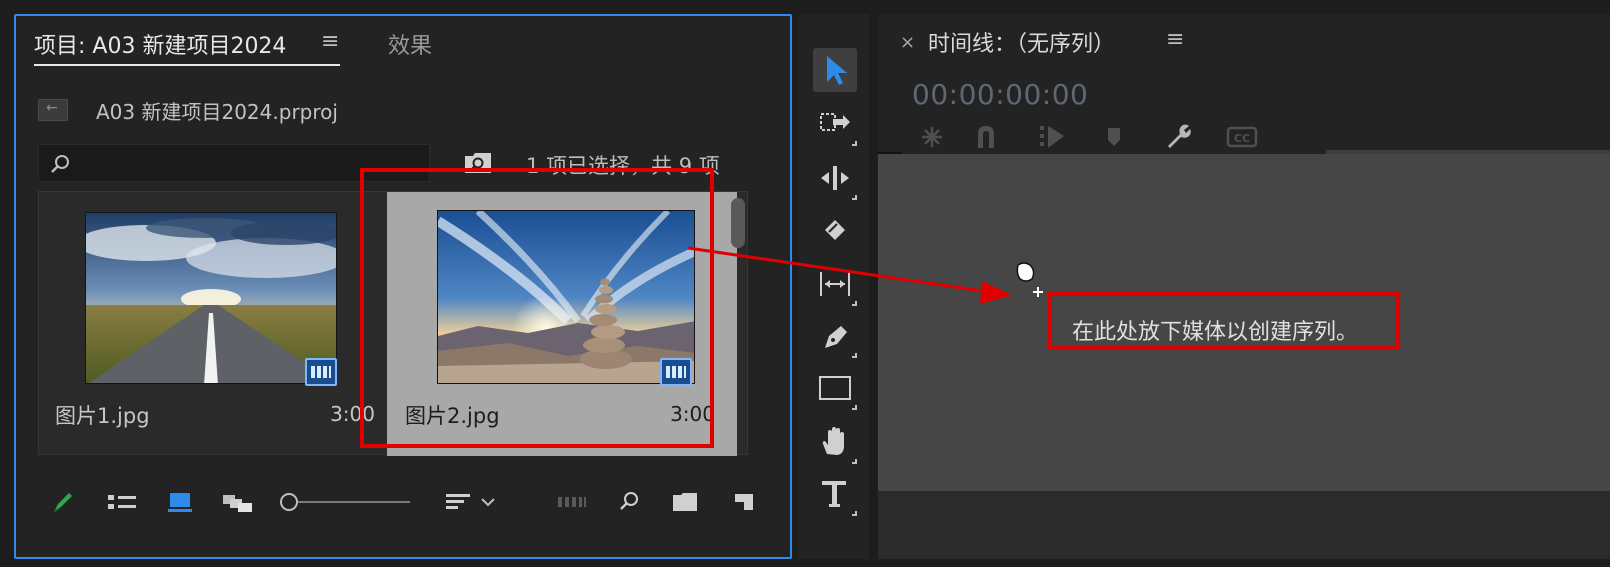 This screenshot has width=1610, height=567. Describe the element at coordinates (160, 44) in the screenshot. I see `tab-project: 项目: A03 新建项目2024` at that location.